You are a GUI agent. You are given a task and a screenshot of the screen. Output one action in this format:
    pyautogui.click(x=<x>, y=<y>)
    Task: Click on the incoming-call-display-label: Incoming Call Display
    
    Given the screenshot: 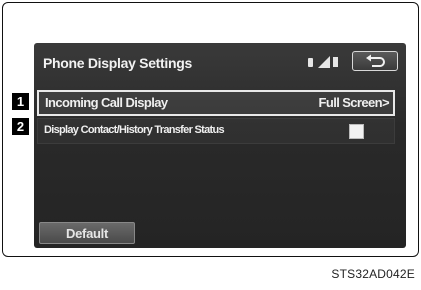 What is the action you would take?
    pyautogui.click(x=106, y=102)
    